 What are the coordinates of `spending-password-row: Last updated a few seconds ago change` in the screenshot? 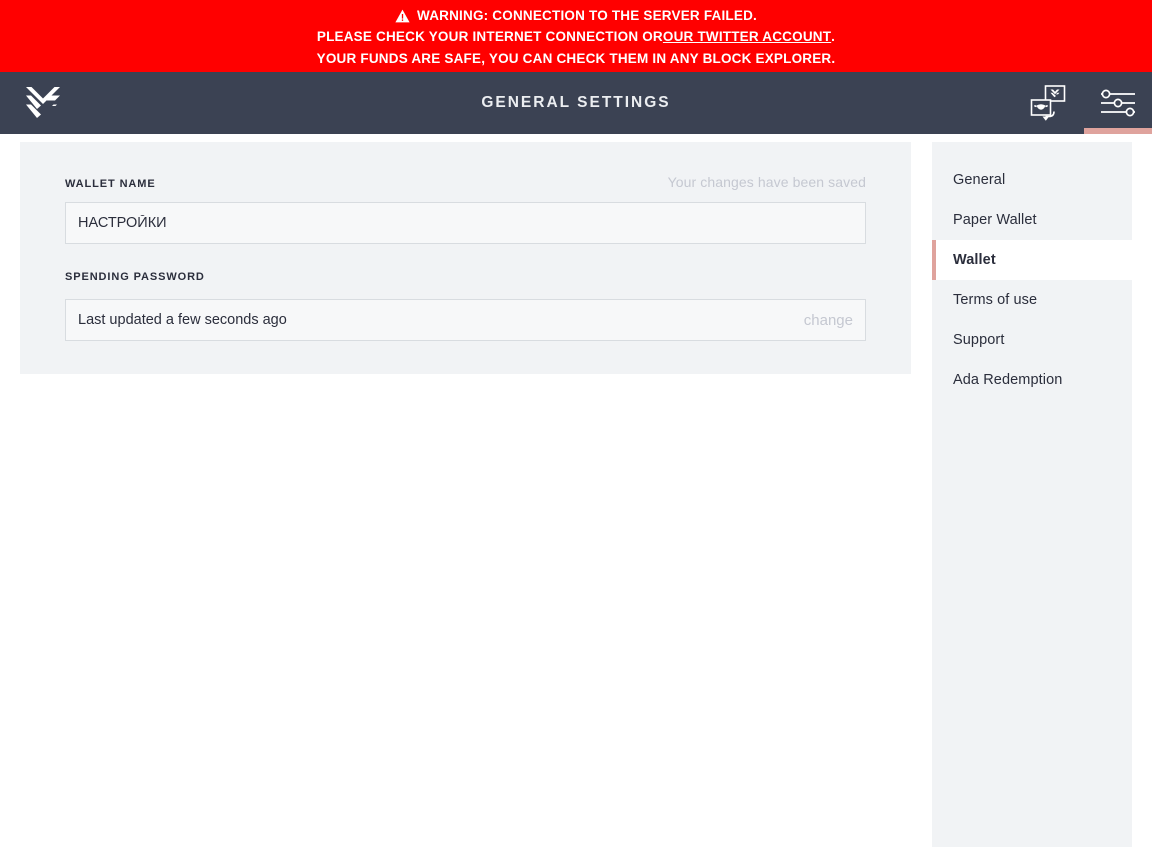 It's located at (465, 320).